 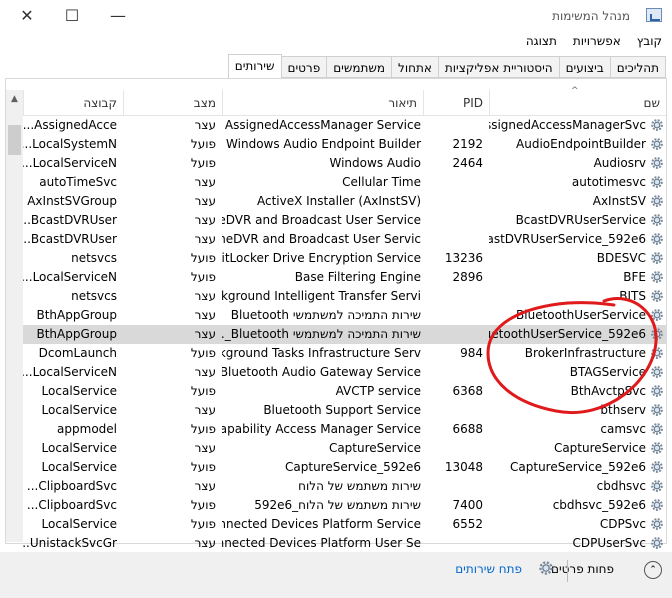 What do you see at coordinates (463, 258) in the screenshot?
I see `pid-cell: 13236` at bounding box center [463, 258].